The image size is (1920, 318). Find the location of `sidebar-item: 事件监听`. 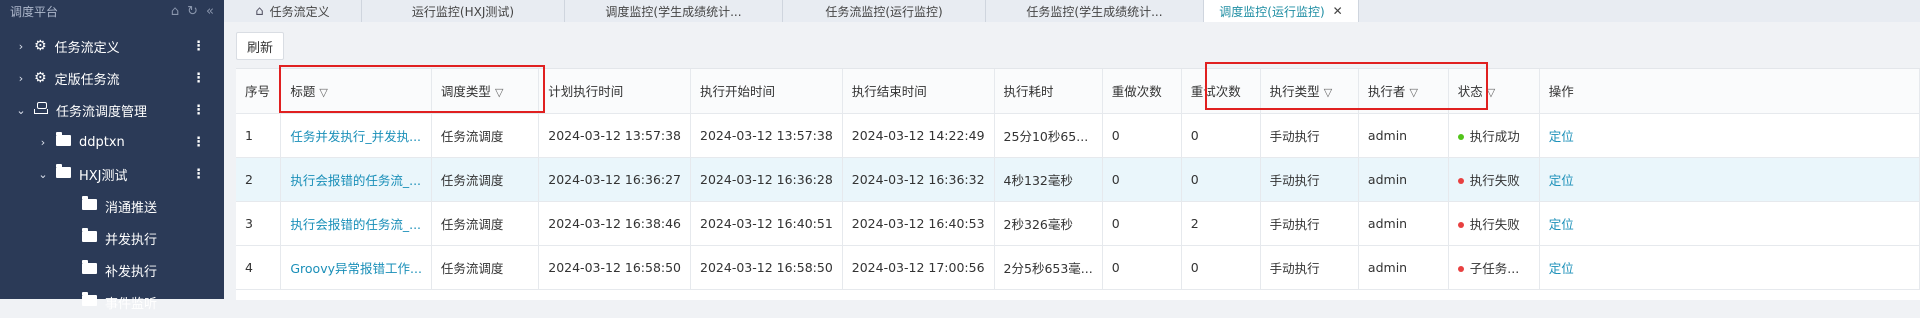

sidebar-item: 事件监听 is located at coordinates (112, 302).